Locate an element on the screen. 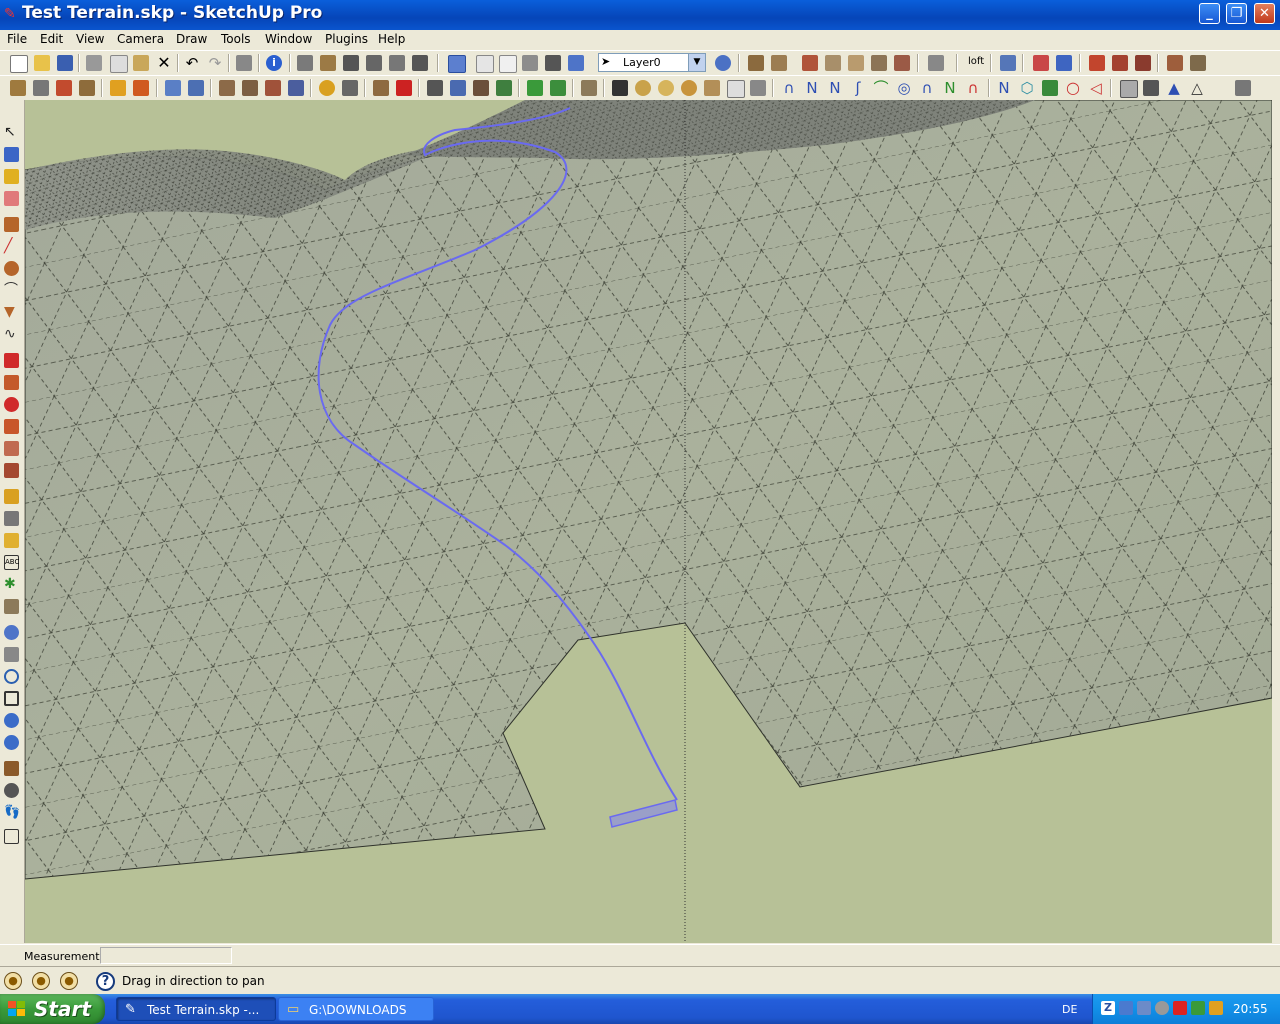 This screenshot has width=1280, height=1024. print-icon is located at coordinates (244, 63).